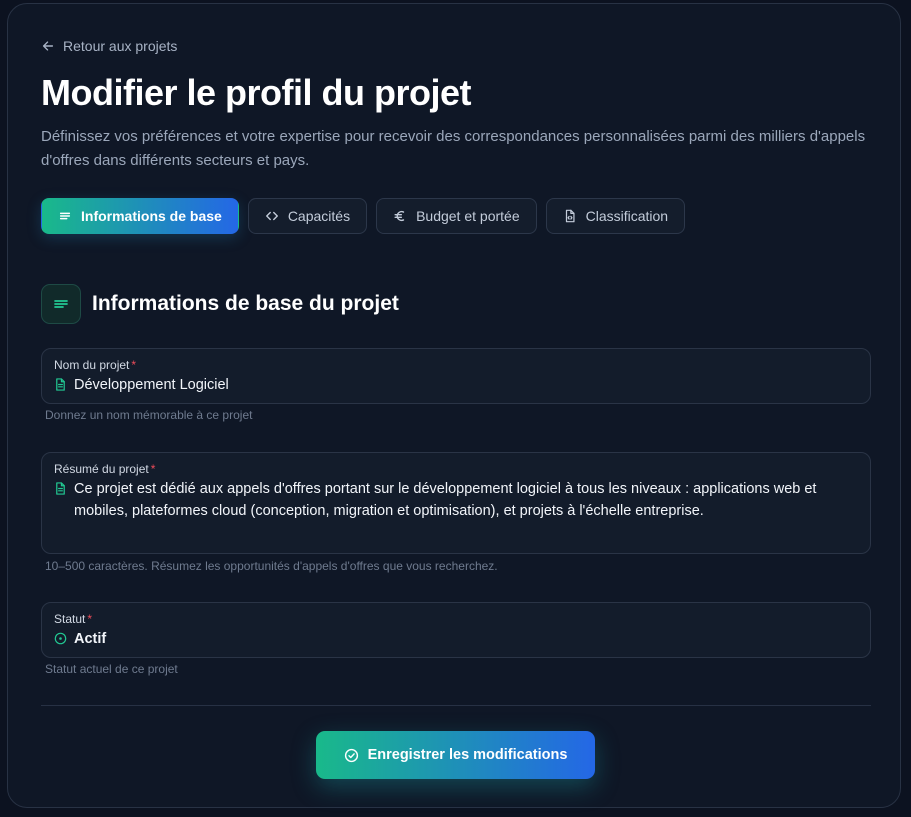 The width and height of the screenshot is (911, 817). I want to click on check-circle-icon, so click(351, 755).